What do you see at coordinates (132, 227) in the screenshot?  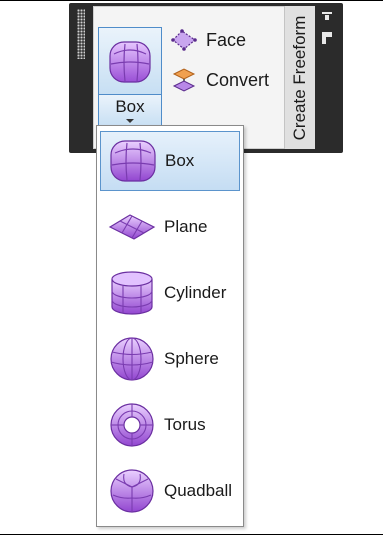 I see `plane-primitive-icon` at bounding box center [132, 227].